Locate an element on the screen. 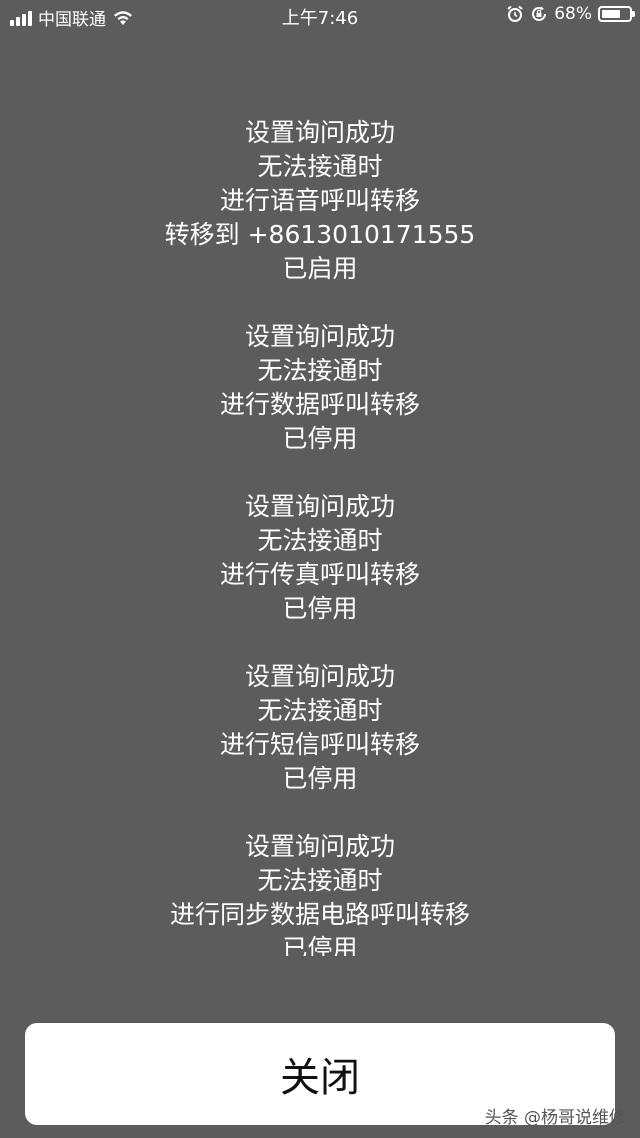 The image size is (640, 1138). message-line: 进行数据呼叫转移 is located at coordinates (319, 404).